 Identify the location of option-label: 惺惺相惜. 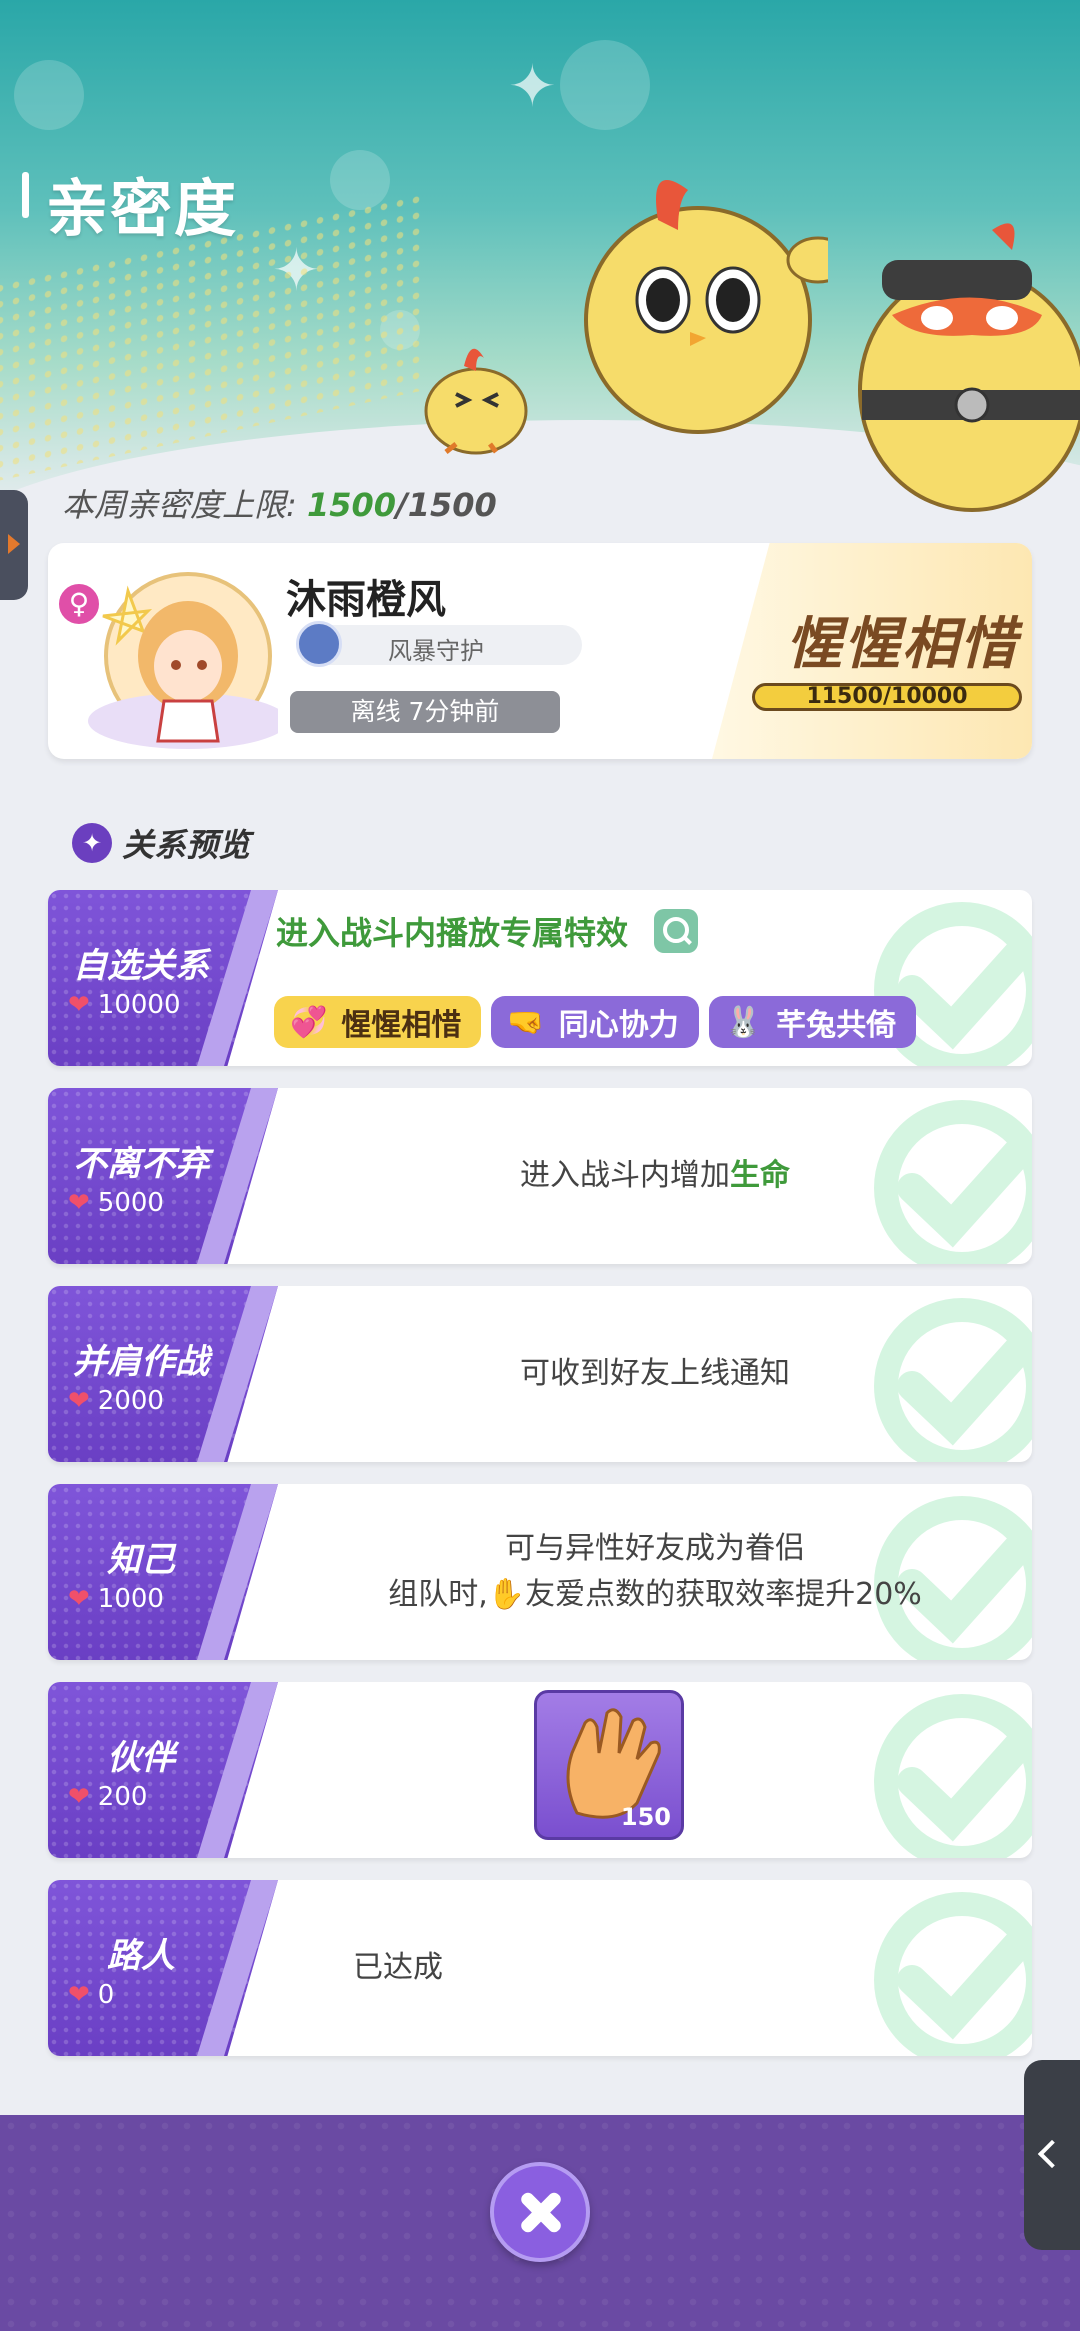
(401, 1025).